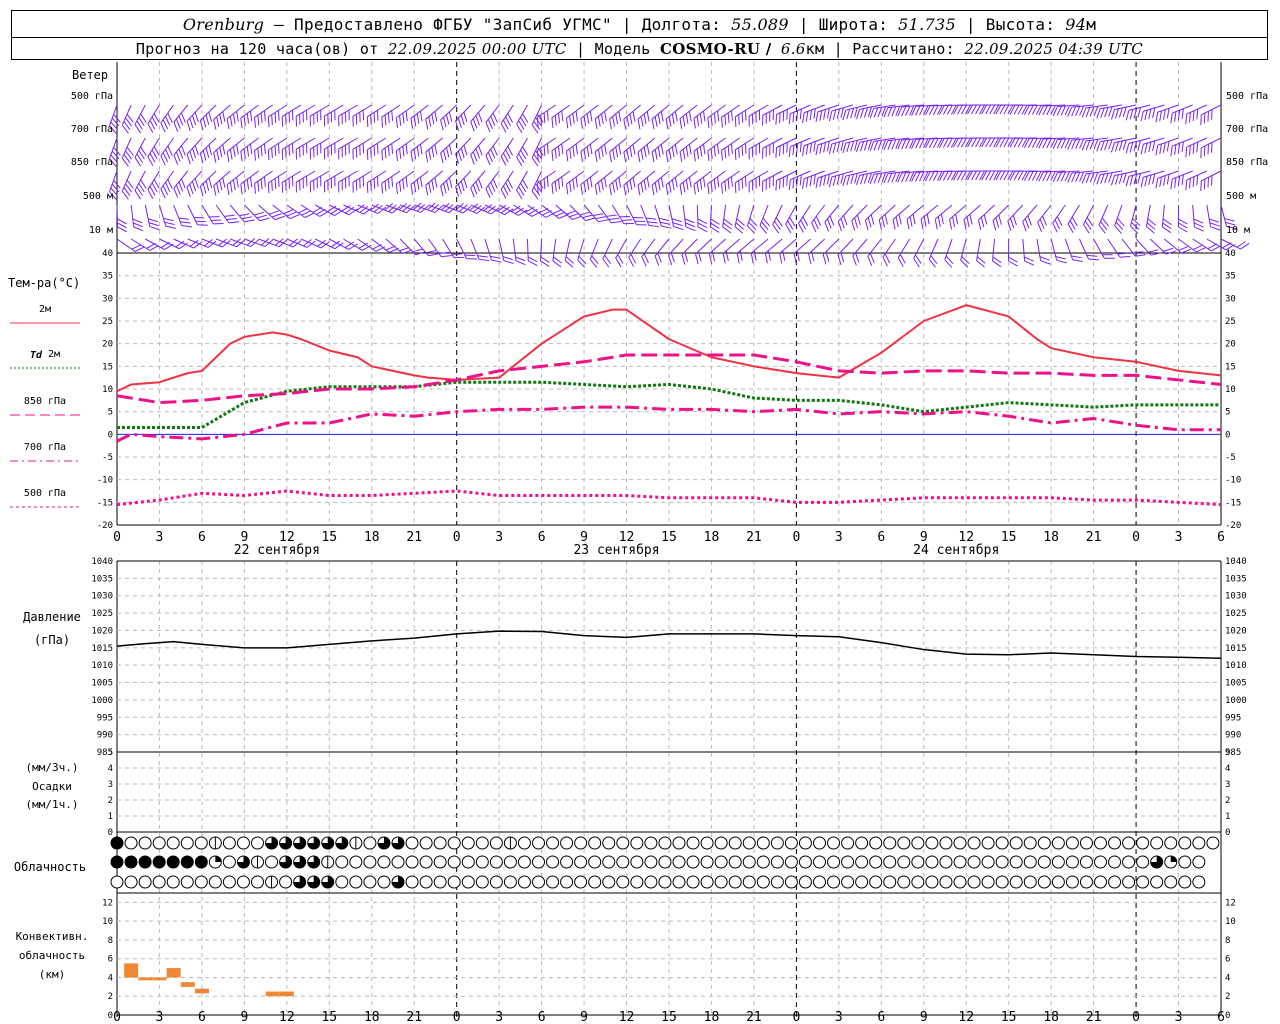  I want to click on wind-level-label: 500 гПа, so click(92, 96).